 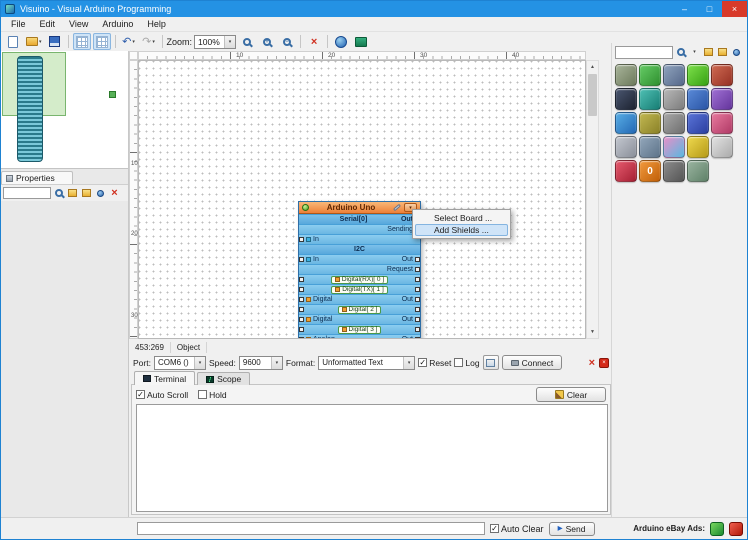 I want to click on speed-dropdown-arrow, so click(x=276, y=362).